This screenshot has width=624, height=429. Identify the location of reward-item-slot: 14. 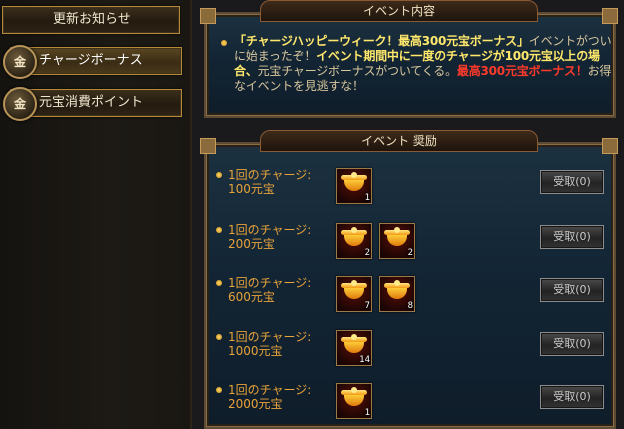
(354, 348).